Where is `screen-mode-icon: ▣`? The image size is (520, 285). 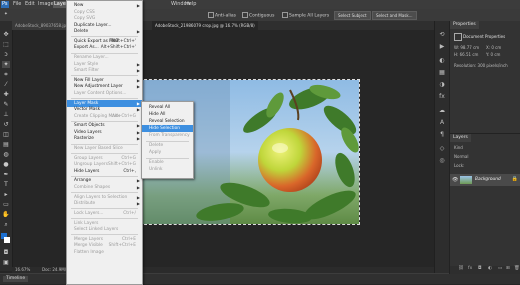
screen-mode-icon: ▣ is located at coordinates (6, 262).